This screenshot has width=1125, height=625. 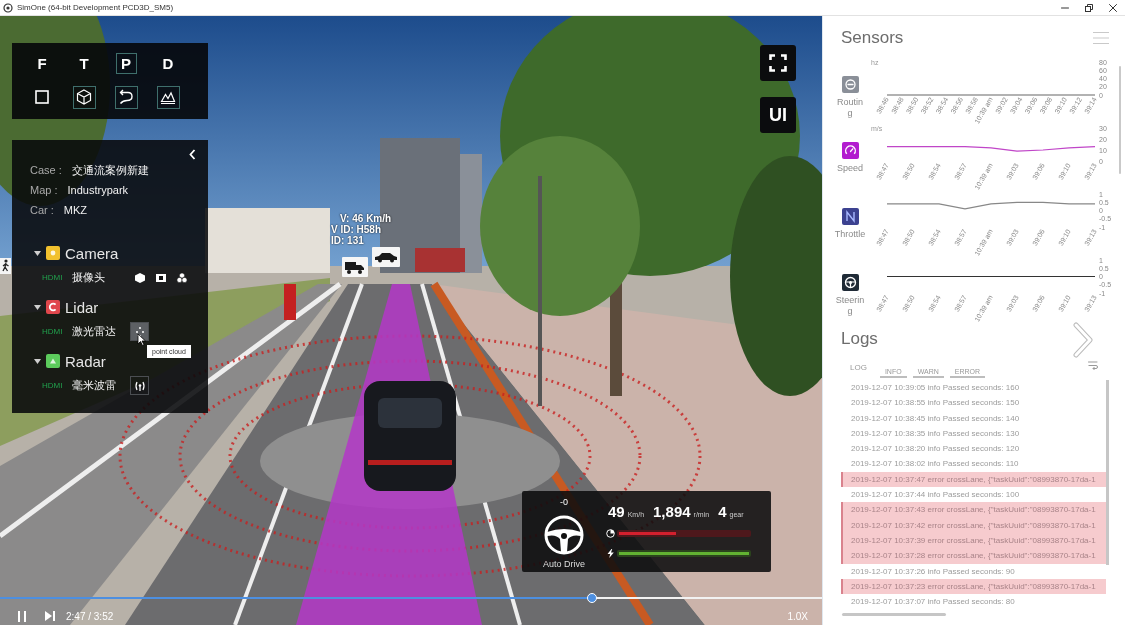 I want to click on vehicle-label: V ID: H58h, so click(x=356, y=229).